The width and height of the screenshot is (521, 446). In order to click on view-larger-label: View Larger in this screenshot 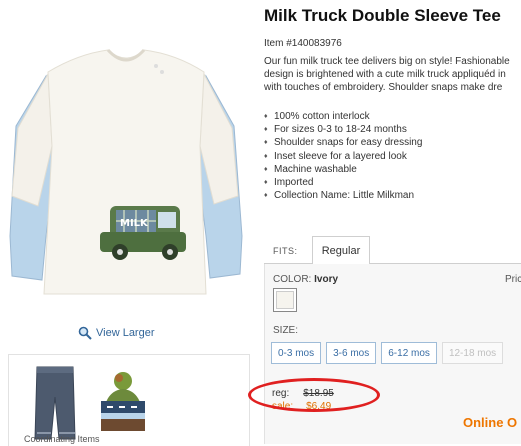, I will do `click(125, 333)`.